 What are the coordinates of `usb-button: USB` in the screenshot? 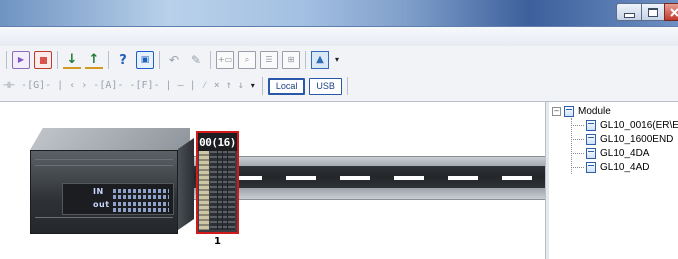 It's located at (325, 86).